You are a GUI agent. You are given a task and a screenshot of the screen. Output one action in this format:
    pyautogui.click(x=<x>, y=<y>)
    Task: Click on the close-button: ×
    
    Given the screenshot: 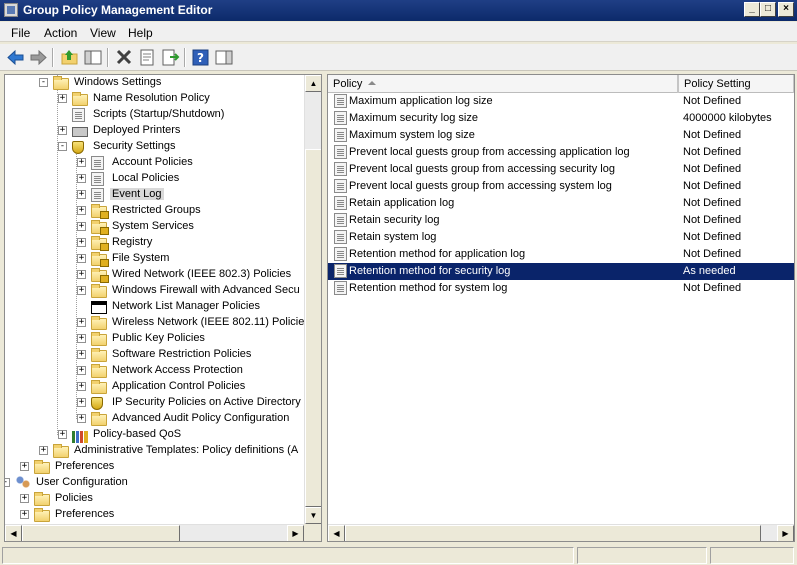 What is the action you would take?
    pyautogui.click(x=786, y=9)
    